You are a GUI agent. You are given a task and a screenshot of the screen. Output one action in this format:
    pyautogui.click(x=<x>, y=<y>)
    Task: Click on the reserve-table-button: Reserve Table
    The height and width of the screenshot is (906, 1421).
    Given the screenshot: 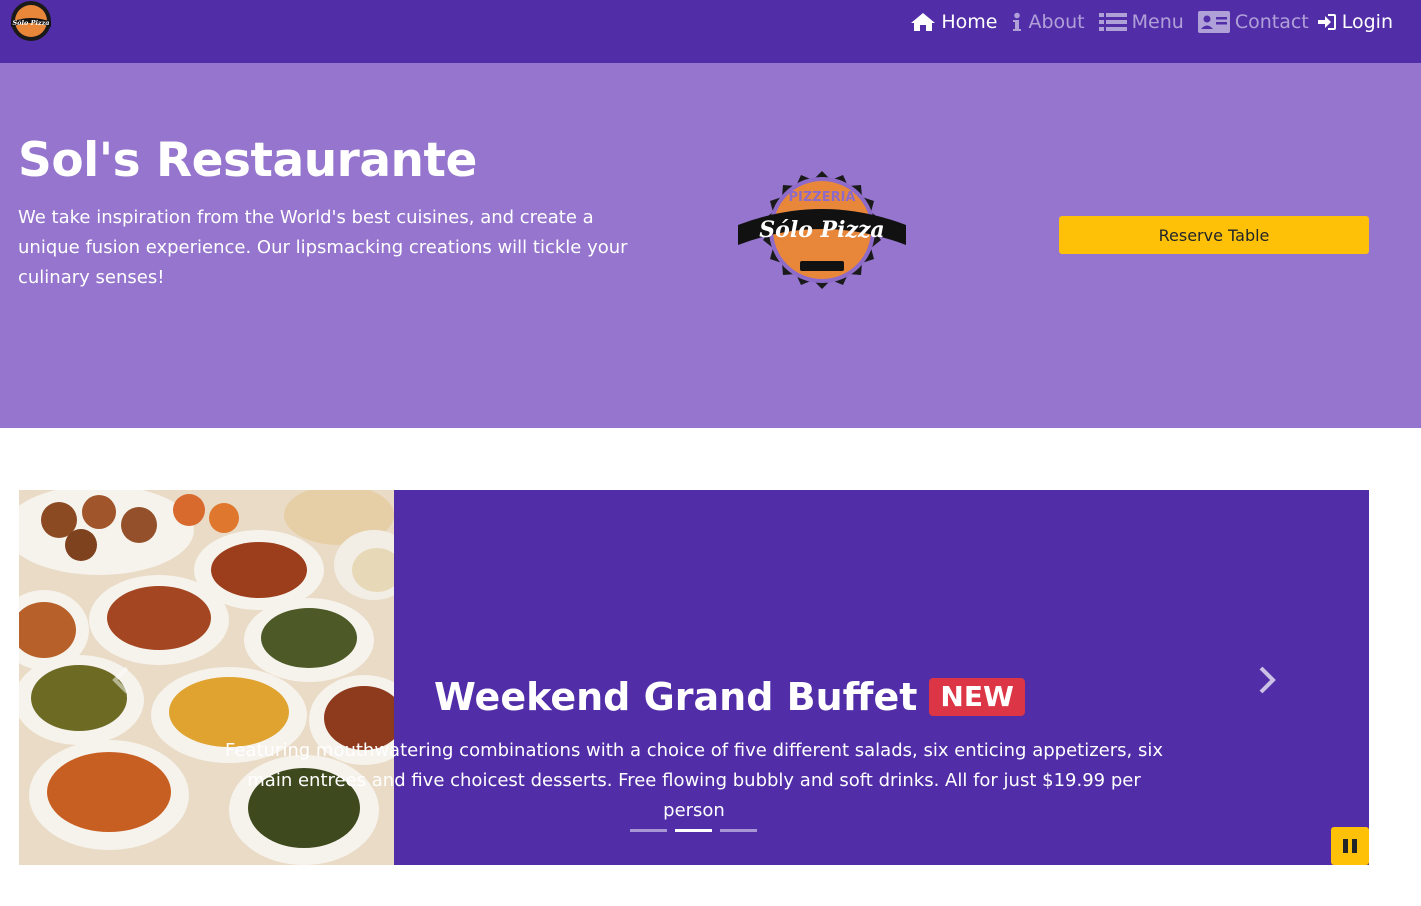 What is the action you would take?
    pyautogui.click(x=1214, y=235)
    